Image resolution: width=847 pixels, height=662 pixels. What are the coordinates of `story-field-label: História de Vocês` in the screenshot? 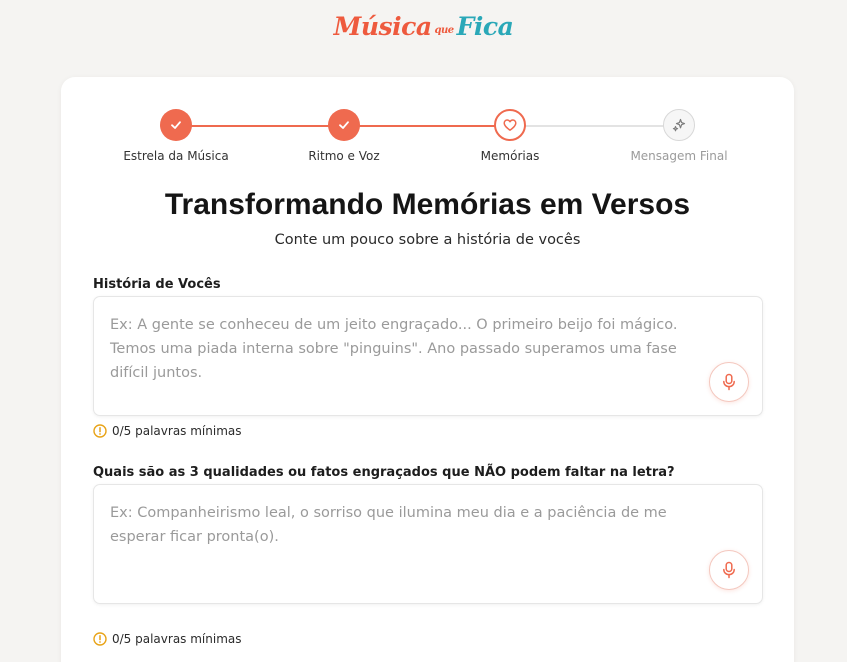 It's located at (157, 284).